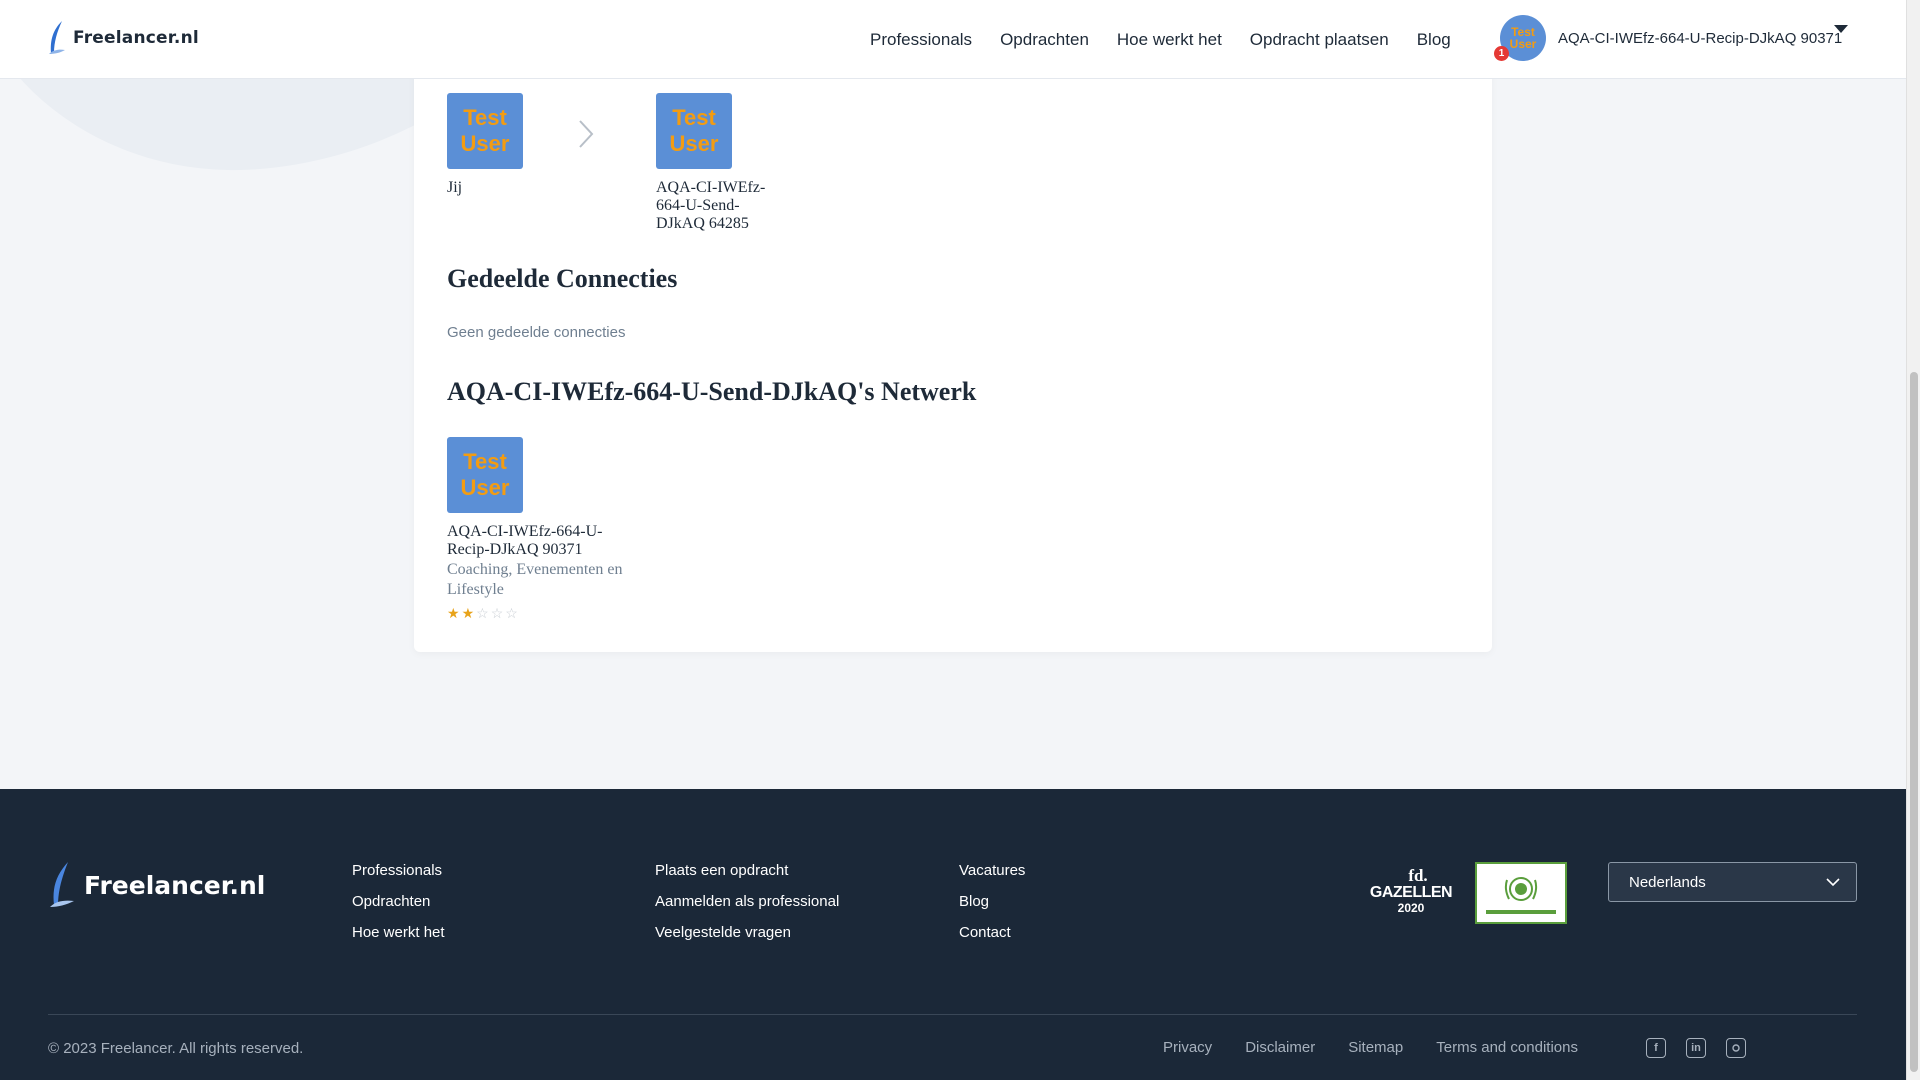 Image resolution: width=1920 pixels, height=1080 pixels. Describe the element at coordinates (1044, 40) in the screenshot. I see `nav-opdrachten: Opdrachten` at that location.